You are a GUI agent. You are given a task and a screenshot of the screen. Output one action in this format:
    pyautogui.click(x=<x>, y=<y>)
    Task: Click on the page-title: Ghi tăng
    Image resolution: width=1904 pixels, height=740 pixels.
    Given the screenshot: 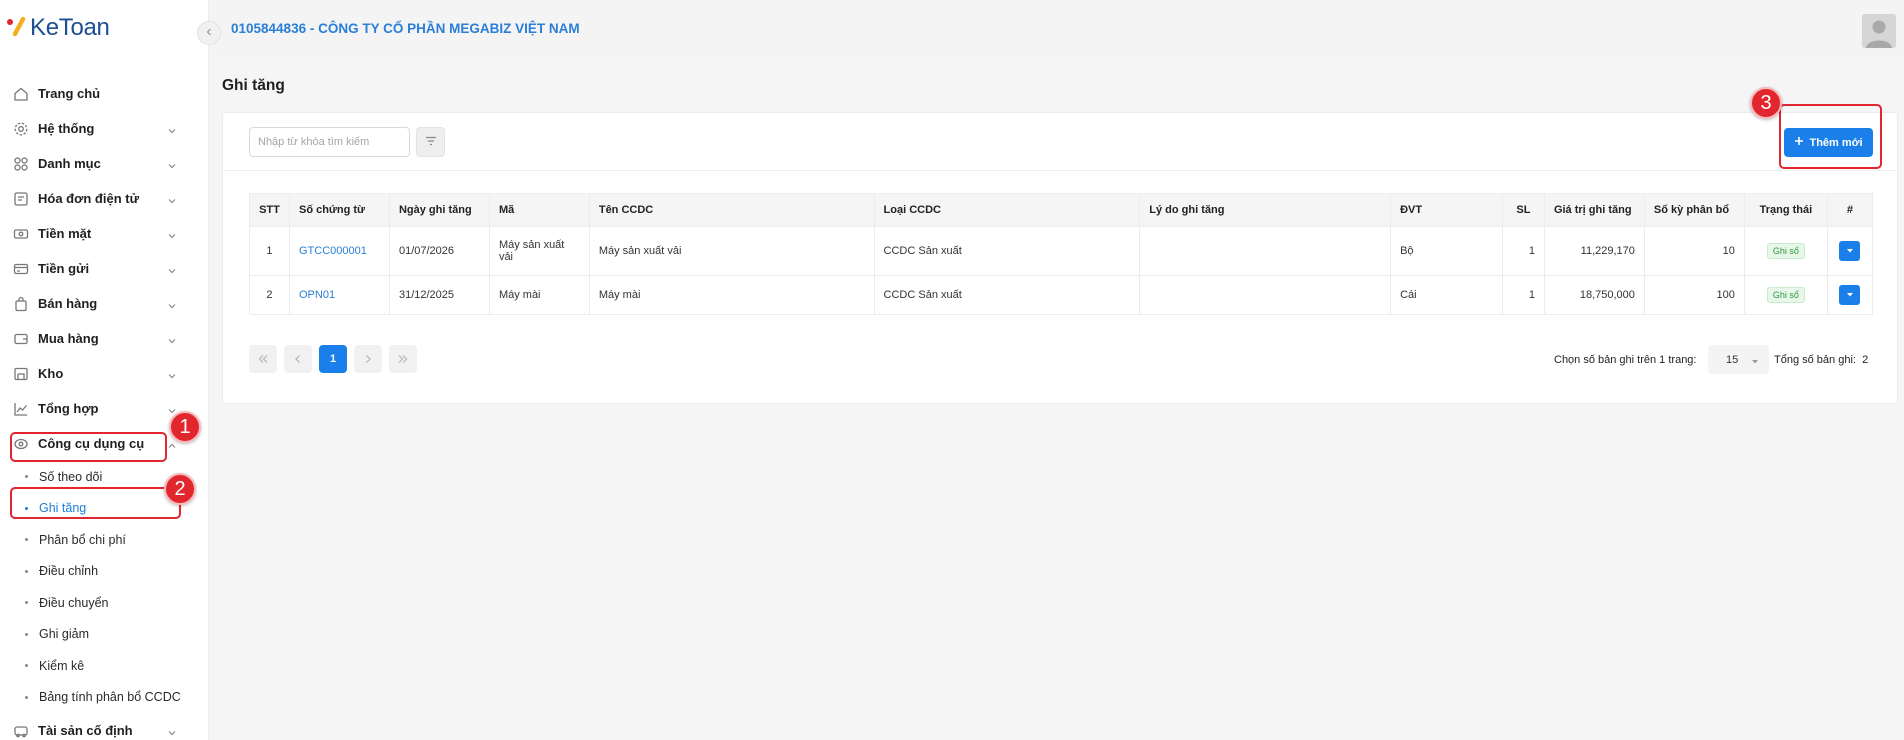 What is the action you would take?
    pyautogui.click(x=253, y=85)
    